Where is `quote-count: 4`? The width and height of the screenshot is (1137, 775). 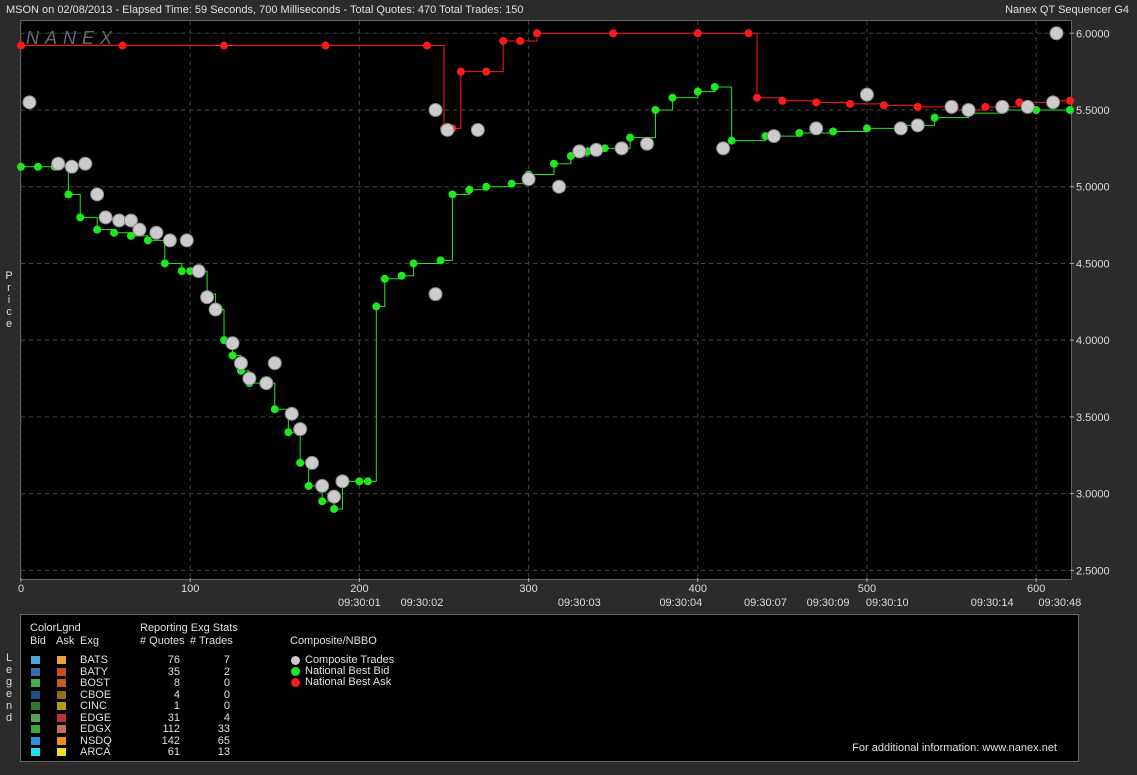 quote-count: 4 is located at coordinates (176, 694).